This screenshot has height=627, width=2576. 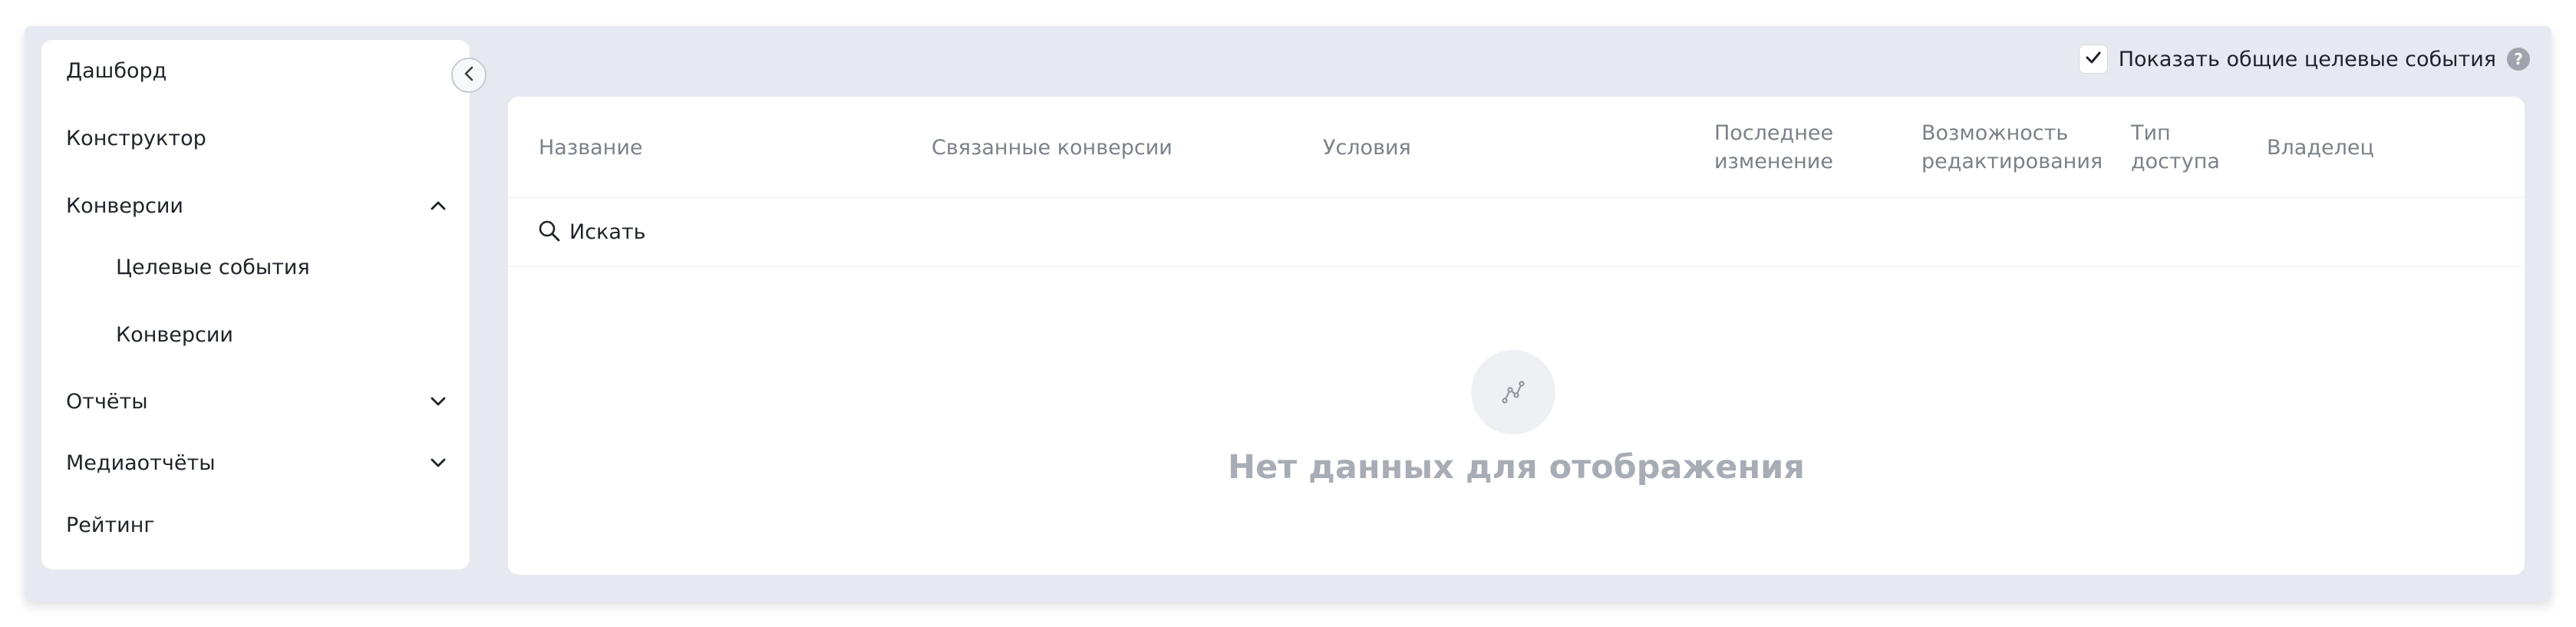 What do you see at coordinates (107, 401) in the screenshot?
I see `sidebar-item-label: Отчёты` at bounding box center [107, 401].